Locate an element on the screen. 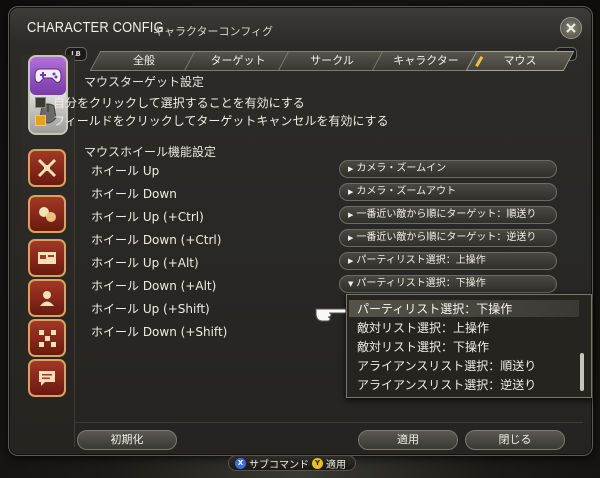 Image resolution: width=600 pixels, height=478 pixels. wheel-section-title: マウスホイール機能設定 is located at coordinates (150, 152).